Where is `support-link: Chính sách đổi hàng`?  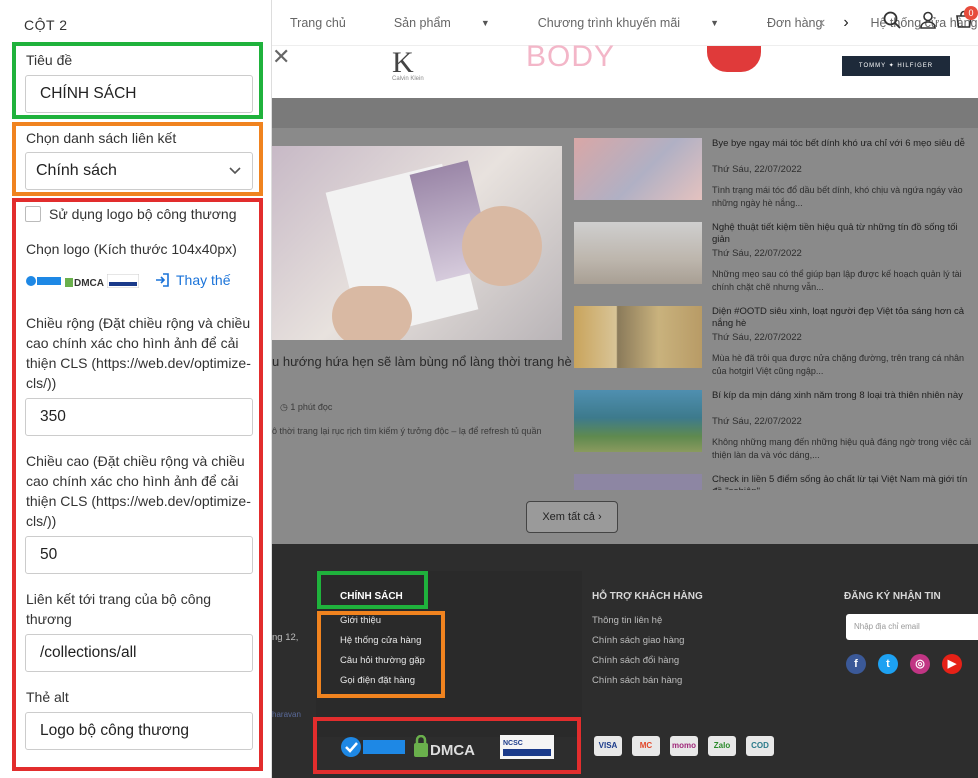
support-link: Chính sách đổi hàng is located at coordinates (635, 660).